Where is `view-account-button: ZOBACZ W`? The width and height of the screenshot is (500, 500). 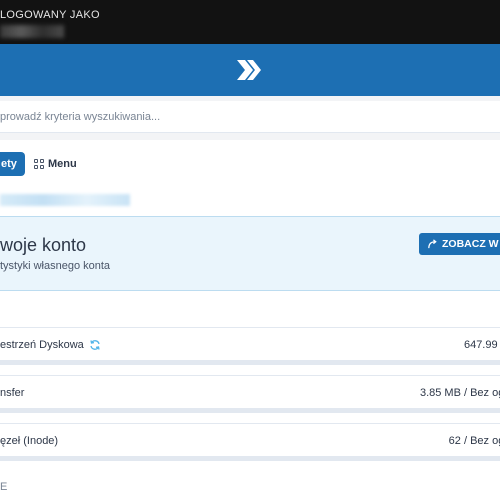 view-account-button: ZOBACZ W is located at coordinates (459, 244).